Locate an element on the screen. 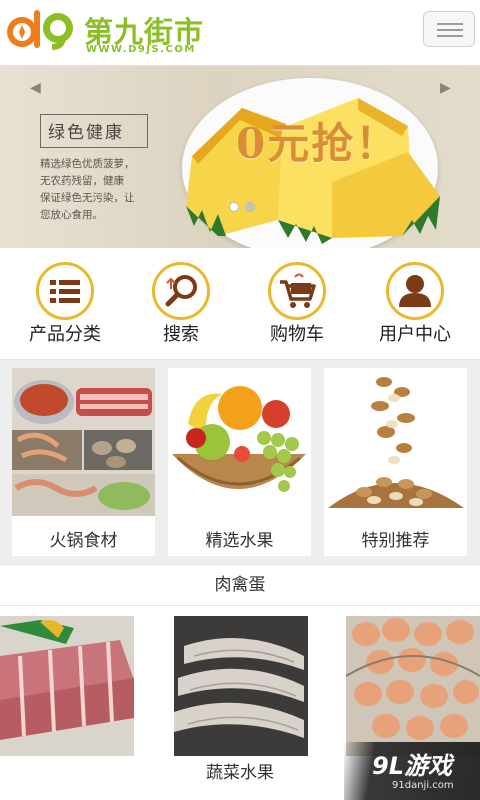 The image size is (480, 800). nav-user-center: 用户中心 is located at coordinates (415, 307).